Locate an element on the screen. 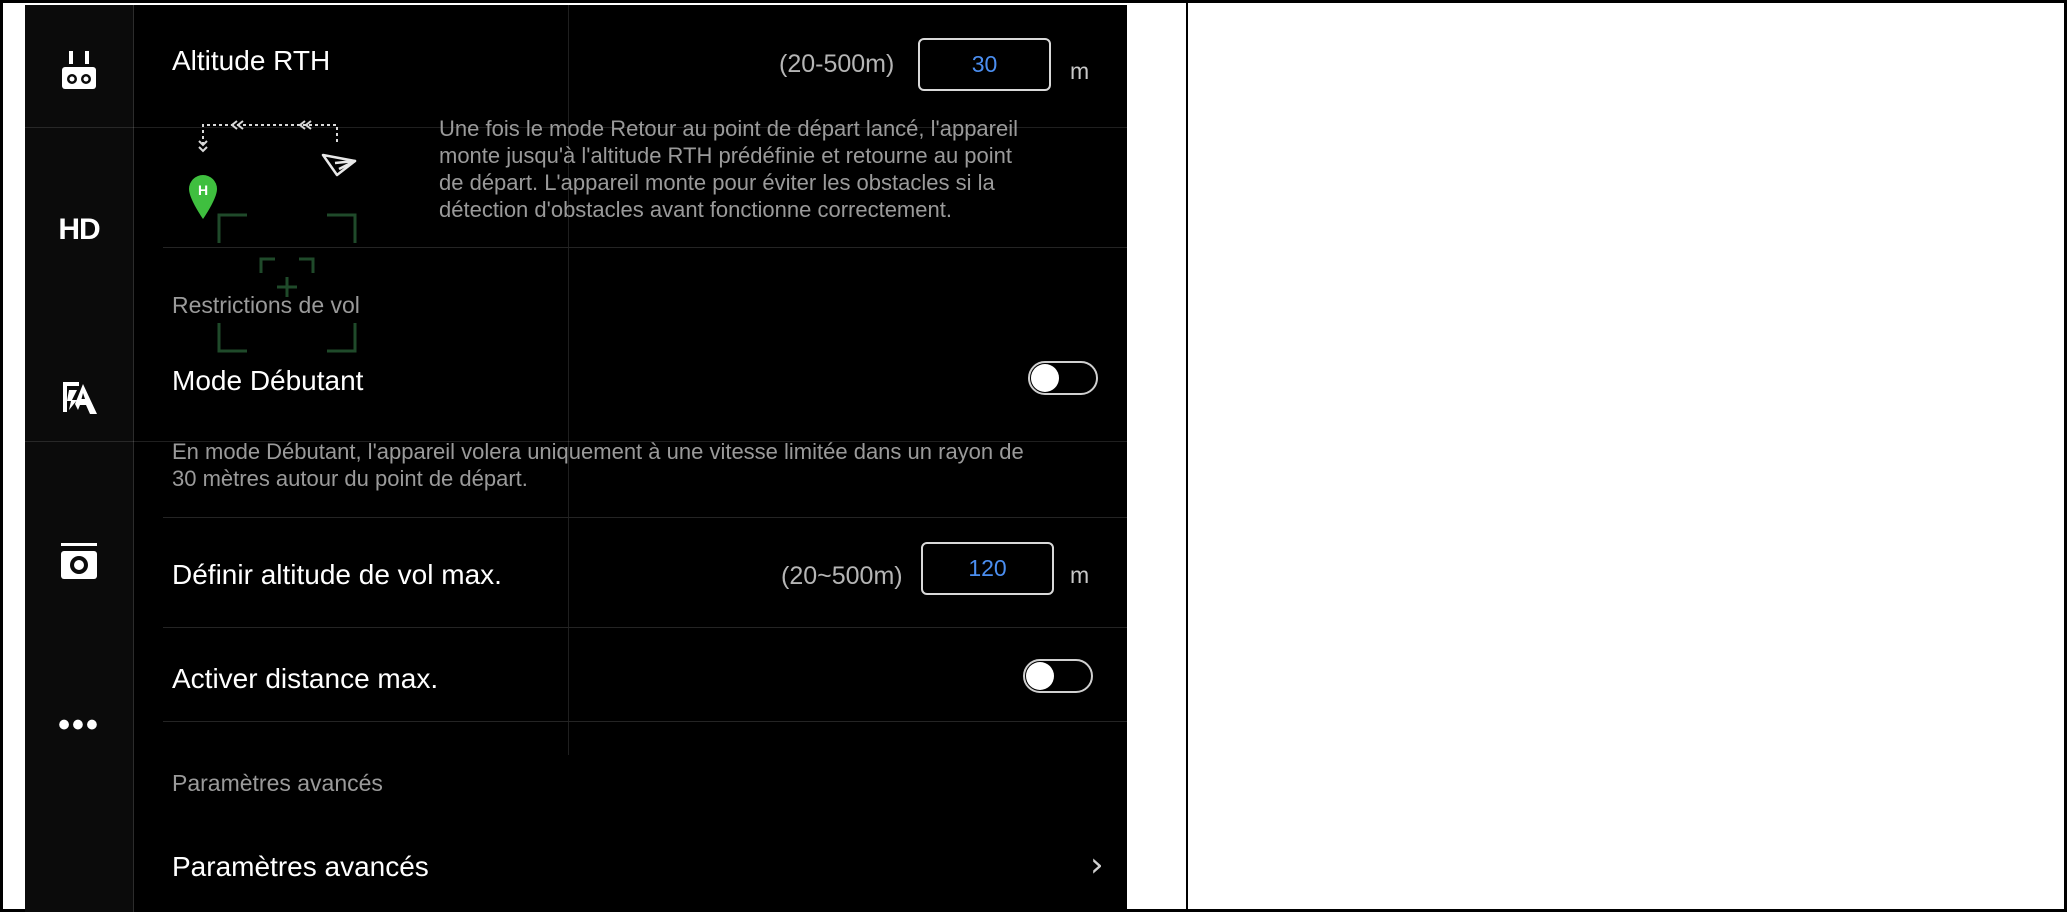 Image resolution: width=2067 pixels, height=912 pixels. beginner-mode-title: Mode Débutant is located at coordinates (268, 380).